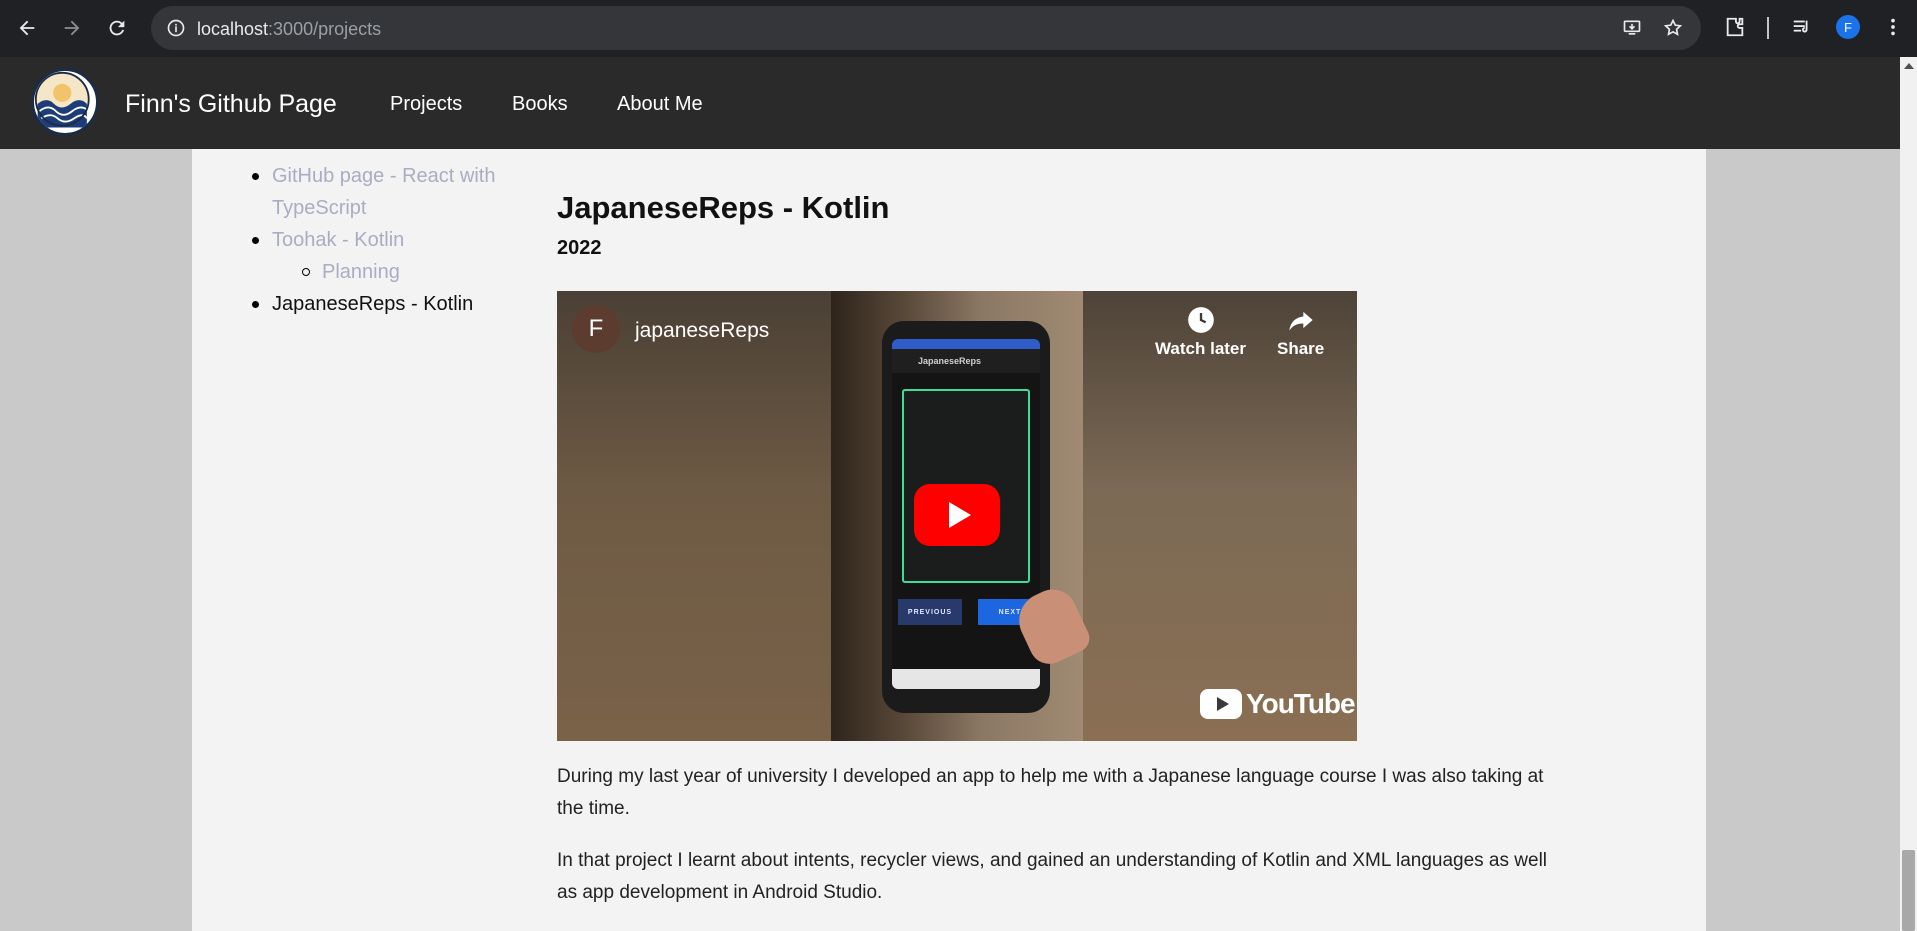 The height and width of the screenshot is (931, 1917). I want to click on scroll-thumb, so click(1908, 890).